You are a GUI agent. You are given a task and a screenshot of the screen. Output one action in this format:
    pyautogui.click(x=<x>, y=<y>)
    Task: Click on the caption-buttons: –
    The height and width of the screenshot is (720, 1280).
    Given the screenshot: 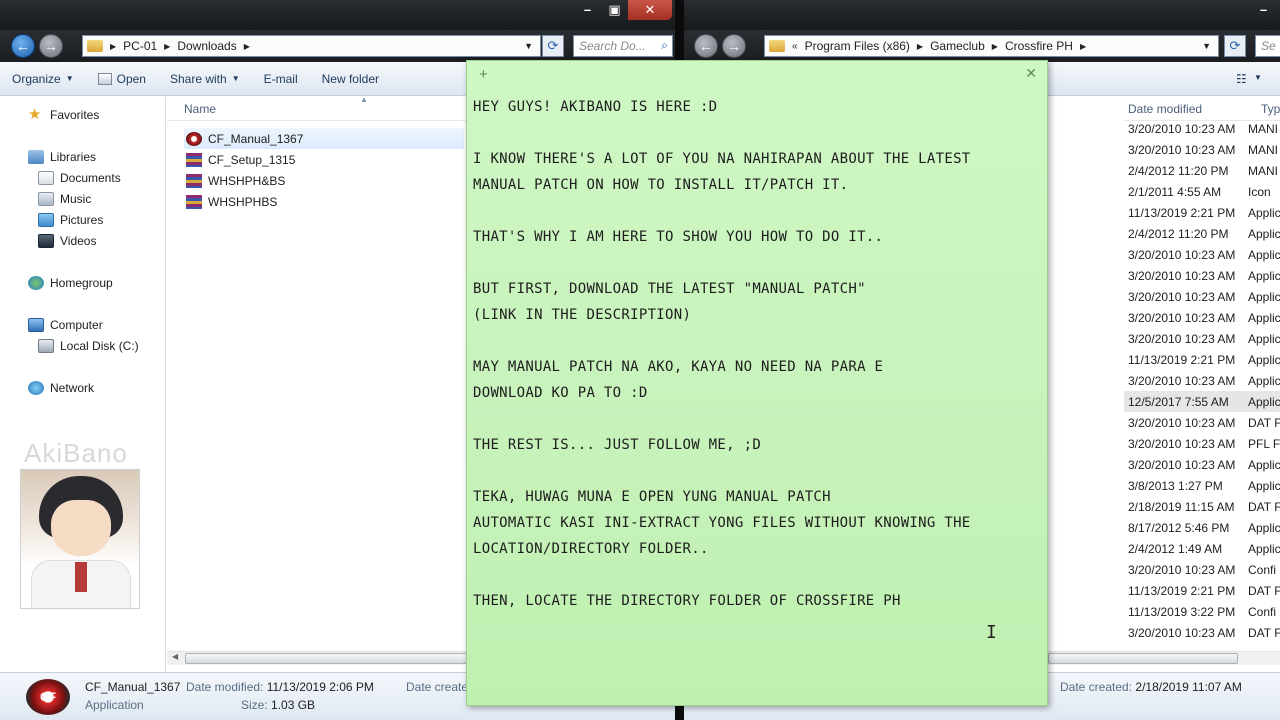 What is the action you would take?
    pyautogui.click(x=1263, y=10)
    